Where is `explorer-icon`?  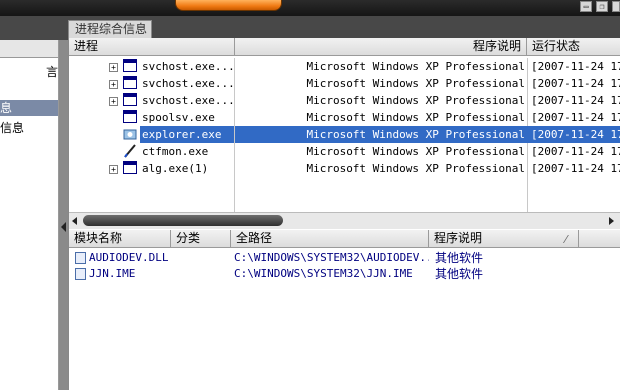 explorer-icon is located at coordinates (130, 134).